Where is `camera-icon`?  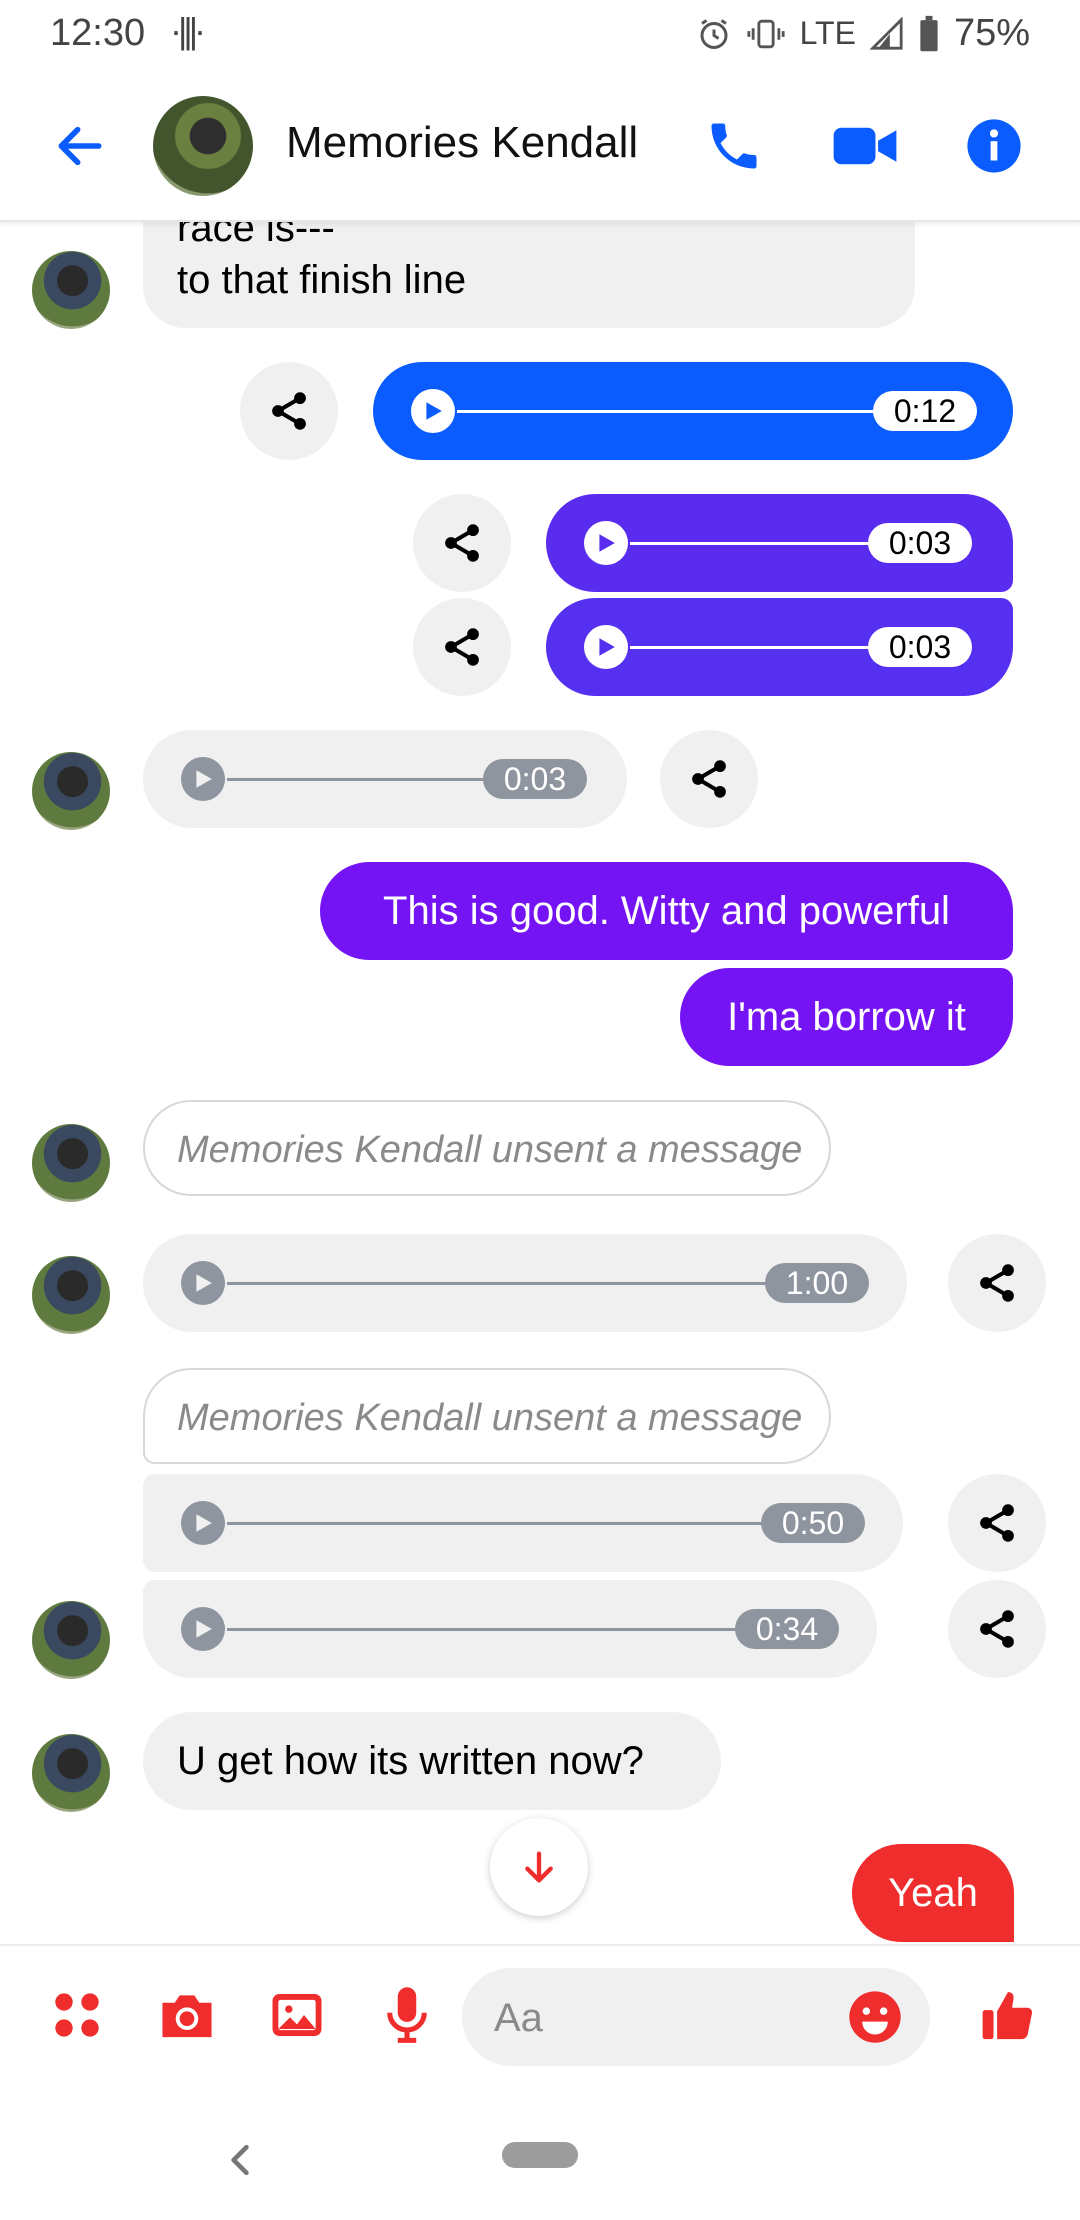 camera-icon is located at coordinates (187, 2016).